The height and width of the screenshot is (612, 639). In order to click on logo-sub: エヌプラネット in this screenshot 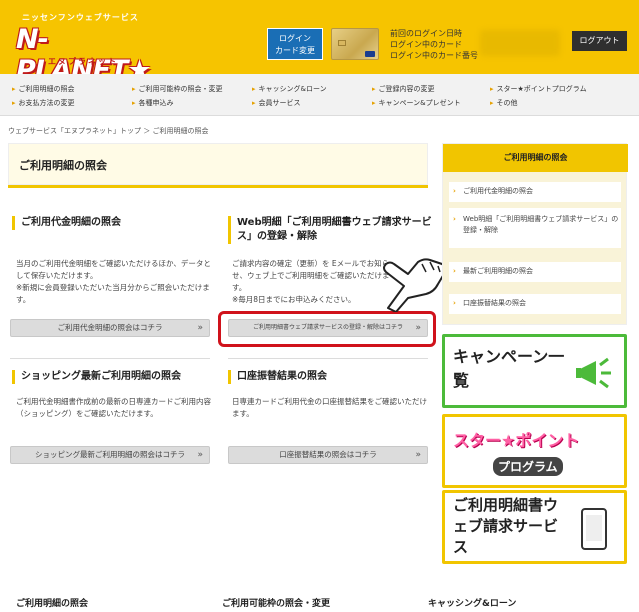, I will do `click(83, 61)`.